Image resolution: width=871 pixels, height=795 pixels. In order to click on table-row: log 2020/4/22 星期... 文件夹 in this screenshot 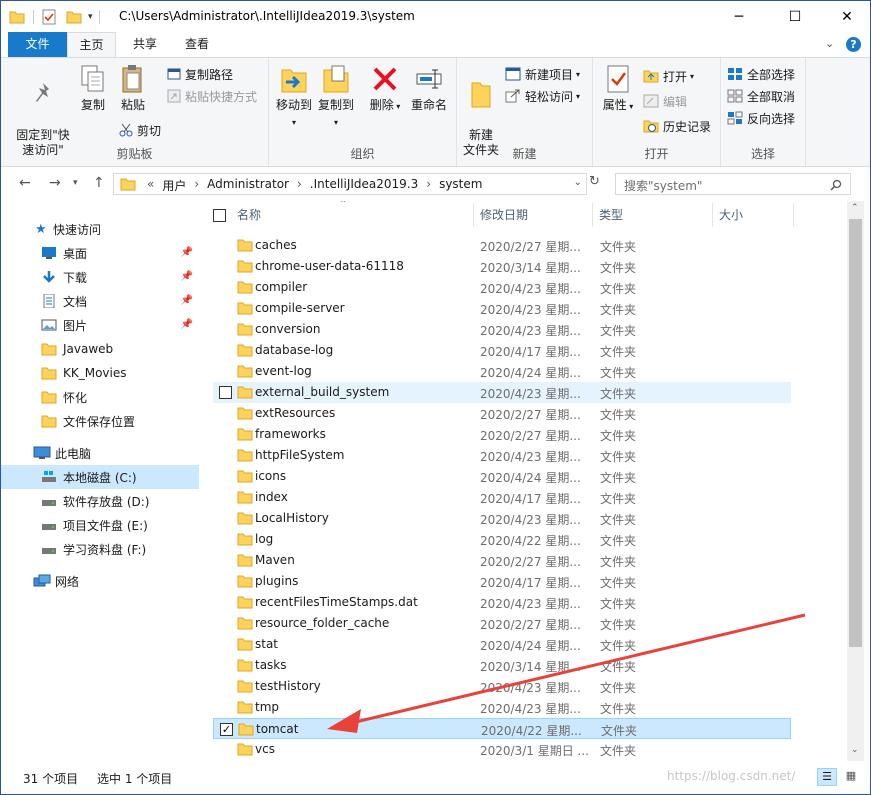, I will do `click(502, 539)`.